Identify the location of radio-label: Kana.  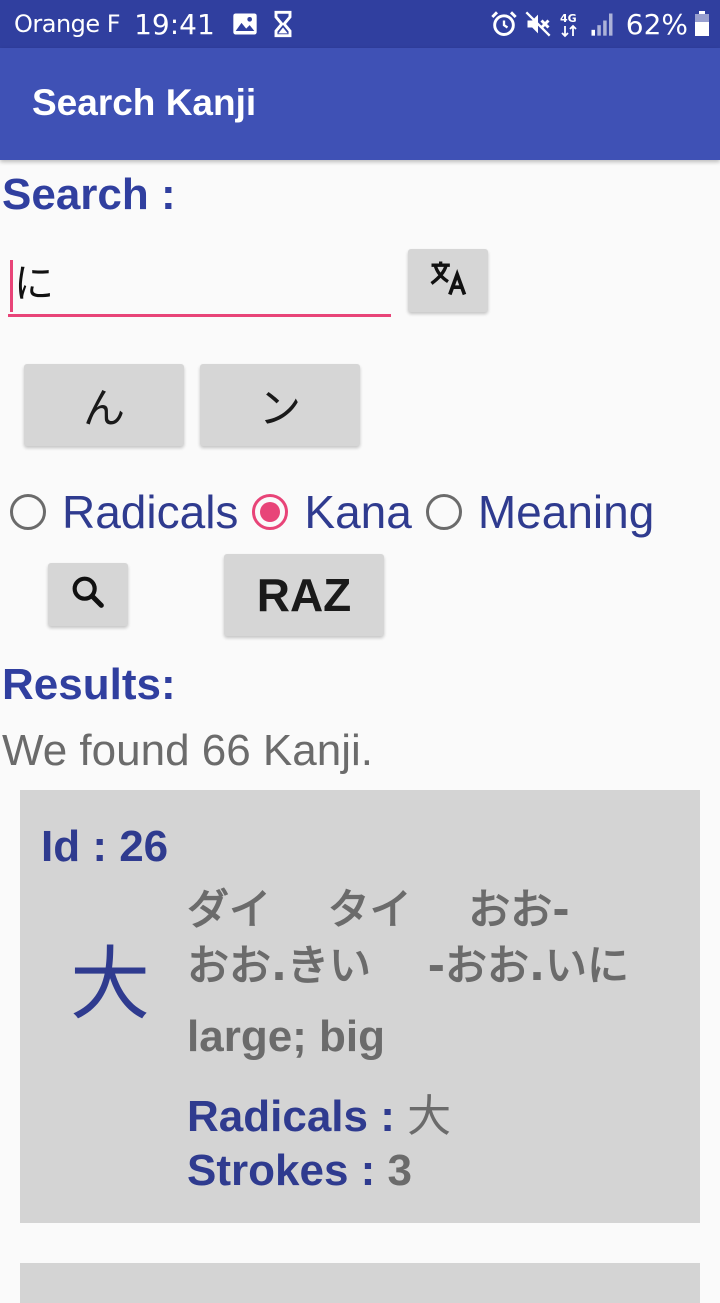
(358, 512).